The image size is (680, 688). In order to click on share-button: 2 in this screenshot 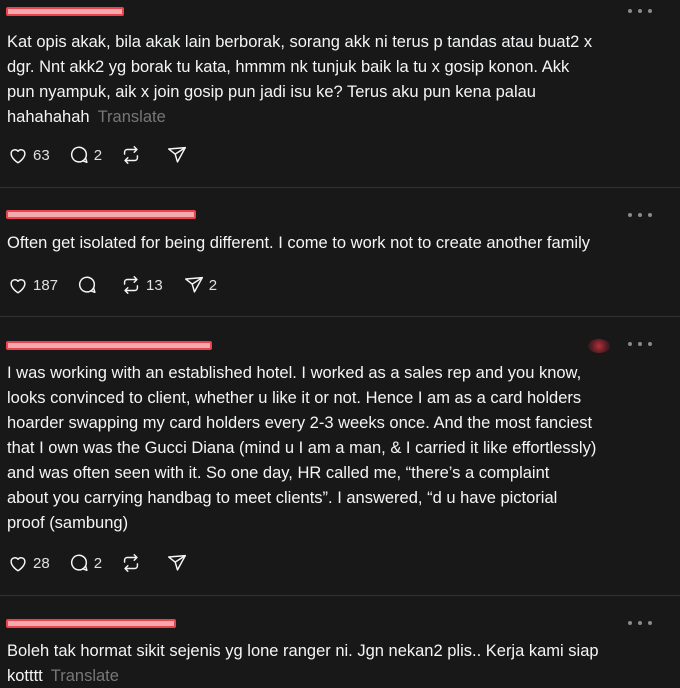, I will do `click(200, 285)`.